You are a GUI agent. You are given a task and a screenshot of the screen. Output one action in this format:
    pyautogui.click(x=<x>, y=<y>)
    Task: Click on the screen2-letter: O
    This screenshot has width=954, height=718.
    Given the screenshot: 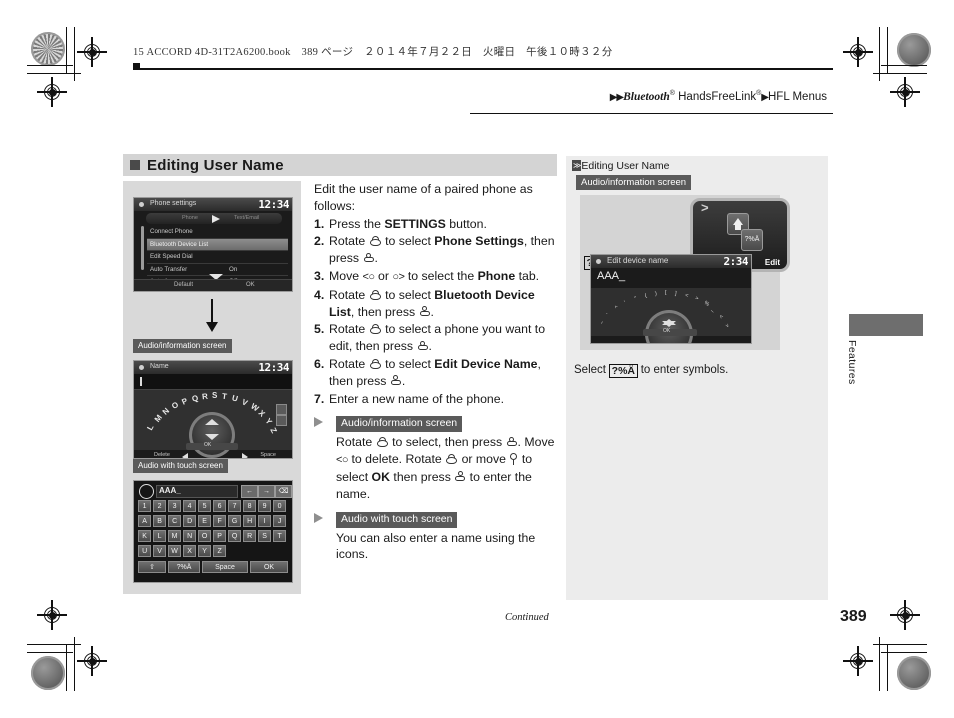 What is the action you would take?
    pyautogui.click(x=175, y=405)
    